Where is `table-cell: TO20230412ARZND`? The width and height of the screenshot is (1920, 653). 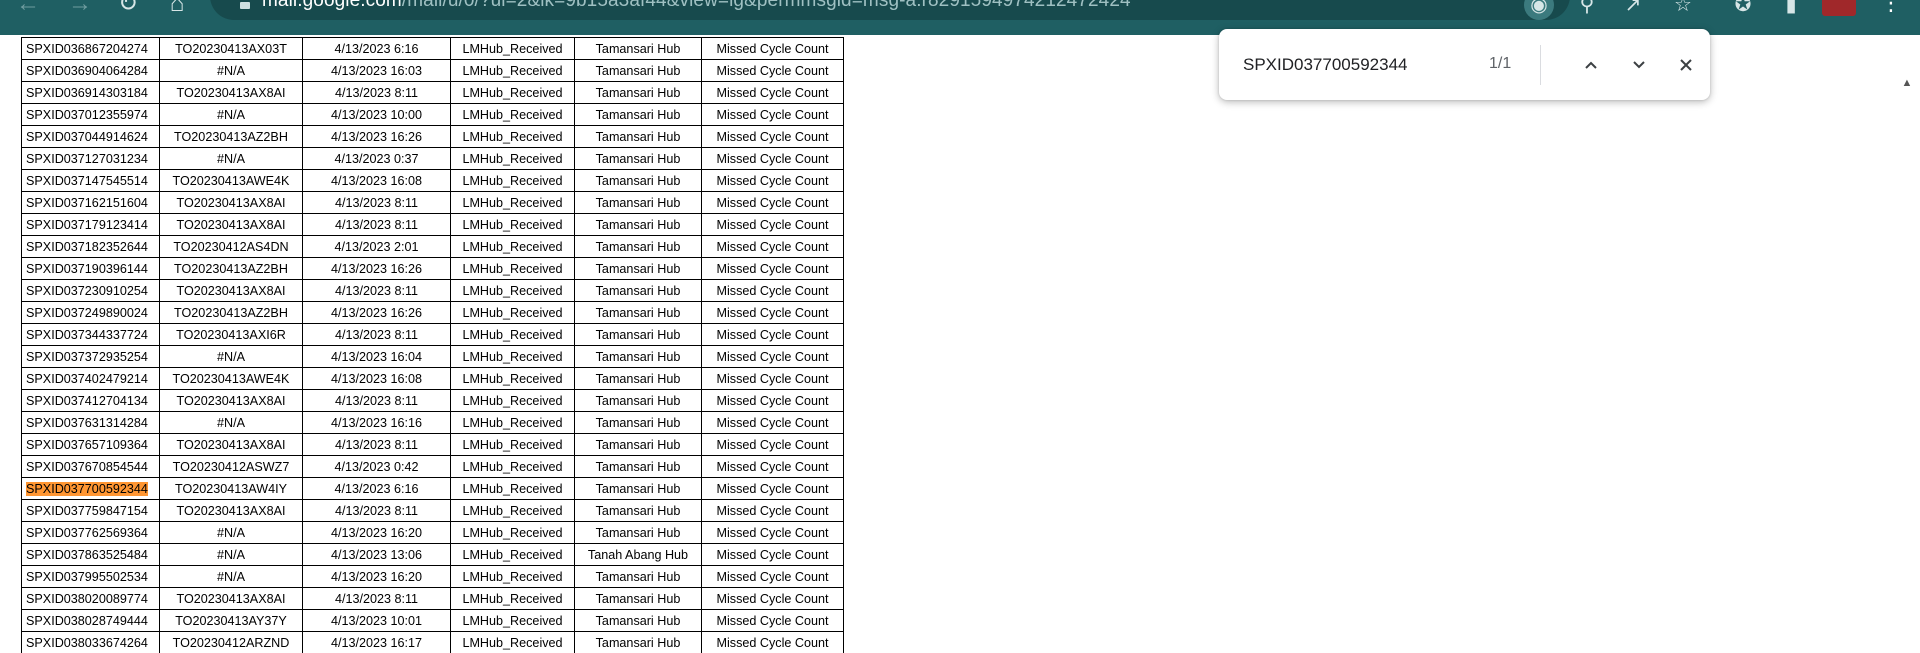 table-cell: TO20230412ARZND is located at coordinates (231, 642).